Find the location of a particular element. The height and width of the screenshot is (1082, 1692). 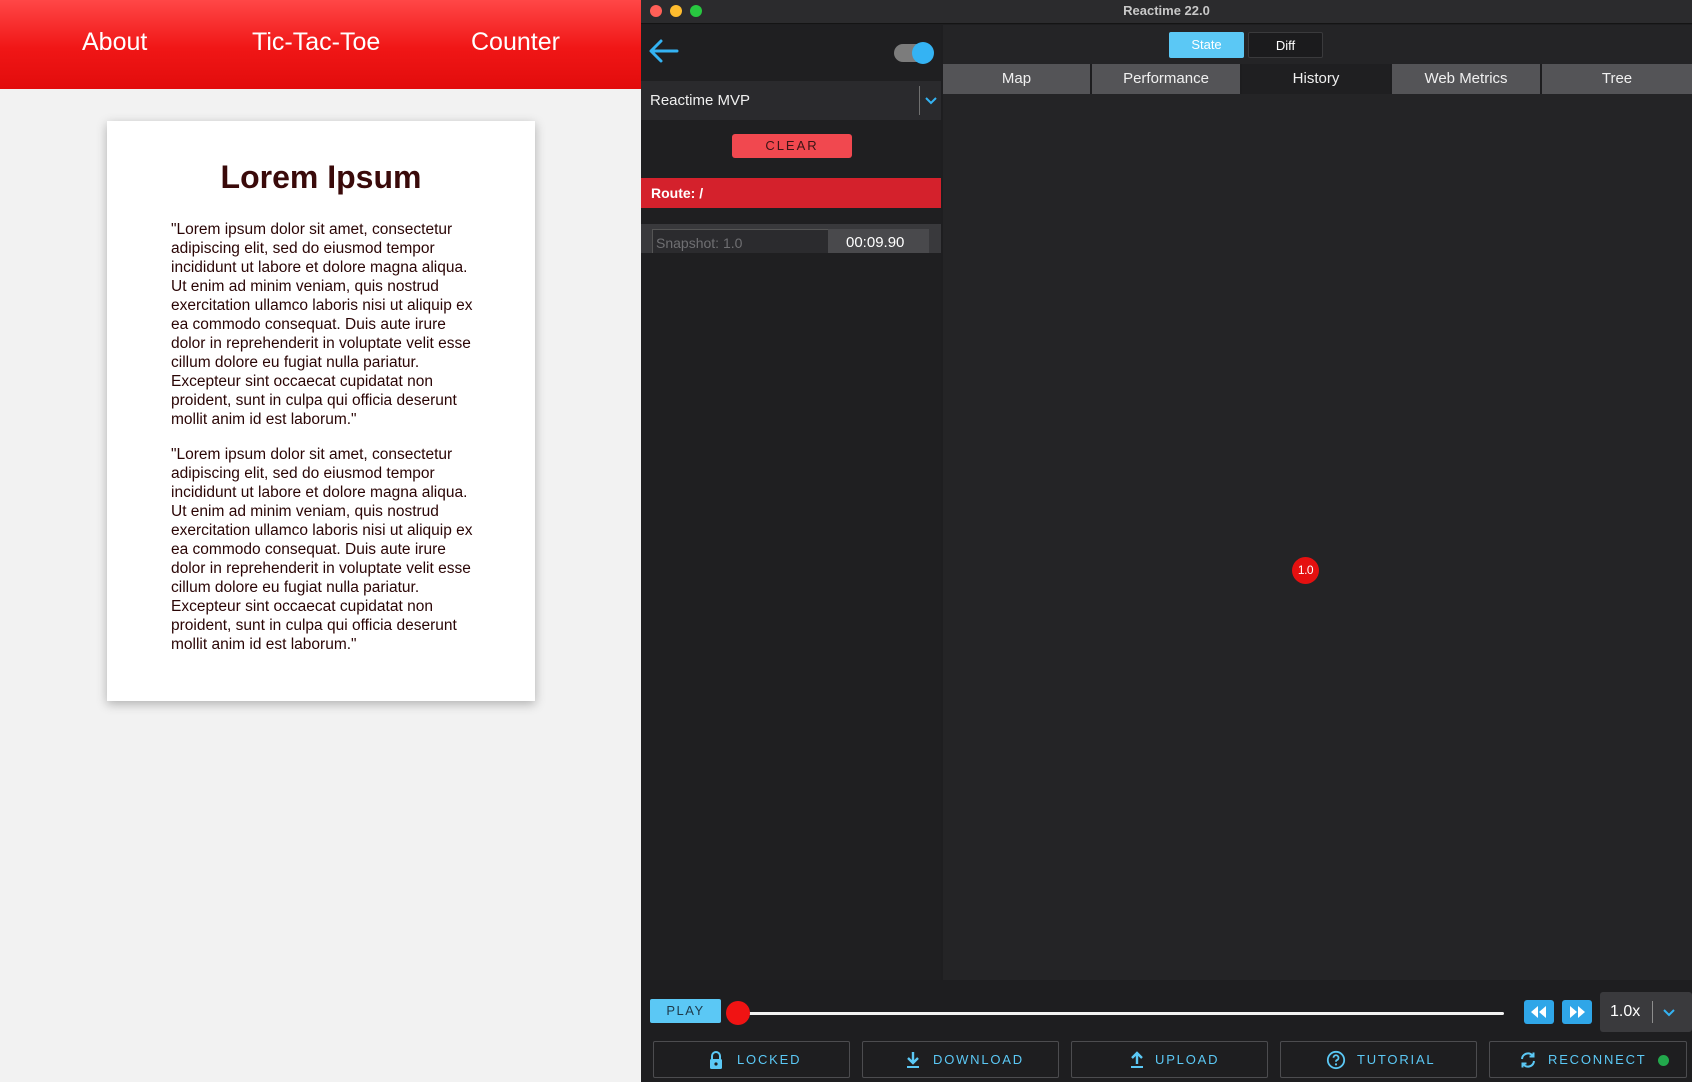

tab-bar: Map Performance History Web Metrics Tree is located at coordinates (1317, 79).